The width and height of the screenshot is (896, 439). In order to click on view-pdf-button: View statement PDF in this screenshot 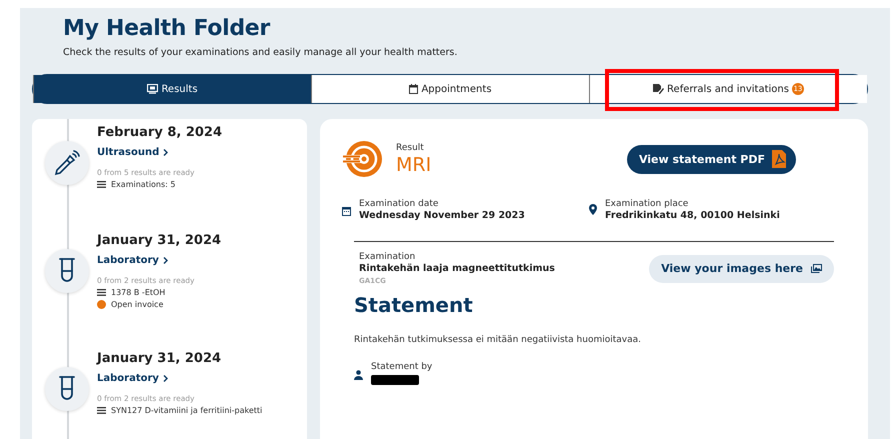, I will do `click(711, 159)`.